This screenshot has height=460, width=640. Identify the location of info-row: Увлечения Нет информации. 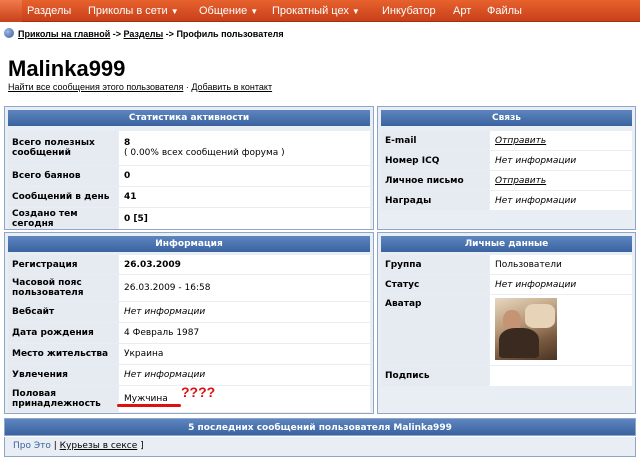
(189, 375).